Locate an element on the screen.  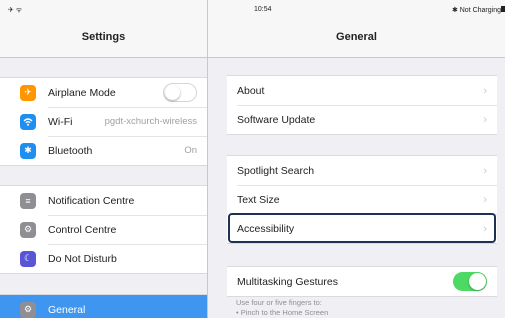
general-group: ⚙ General is located at coordinates (103, 306).